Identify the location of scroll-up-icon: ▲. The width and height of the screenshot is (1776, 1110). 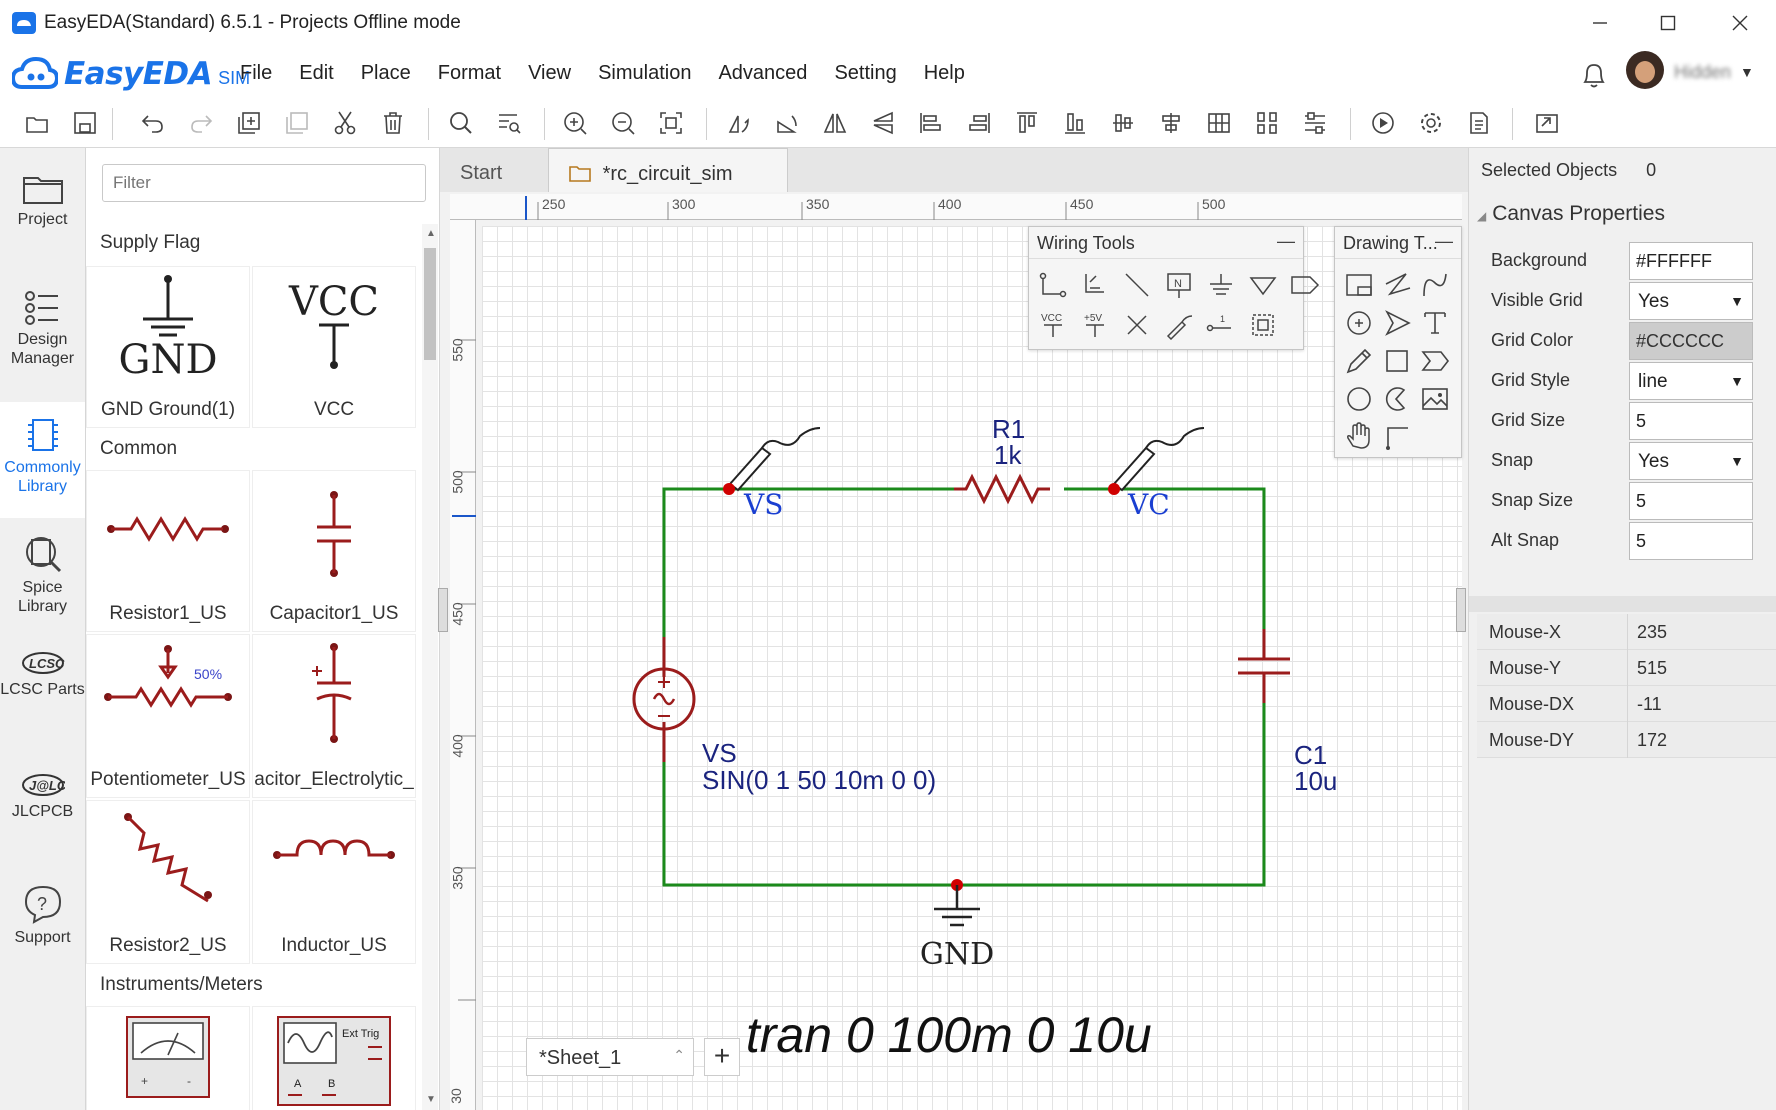
(431, 233).